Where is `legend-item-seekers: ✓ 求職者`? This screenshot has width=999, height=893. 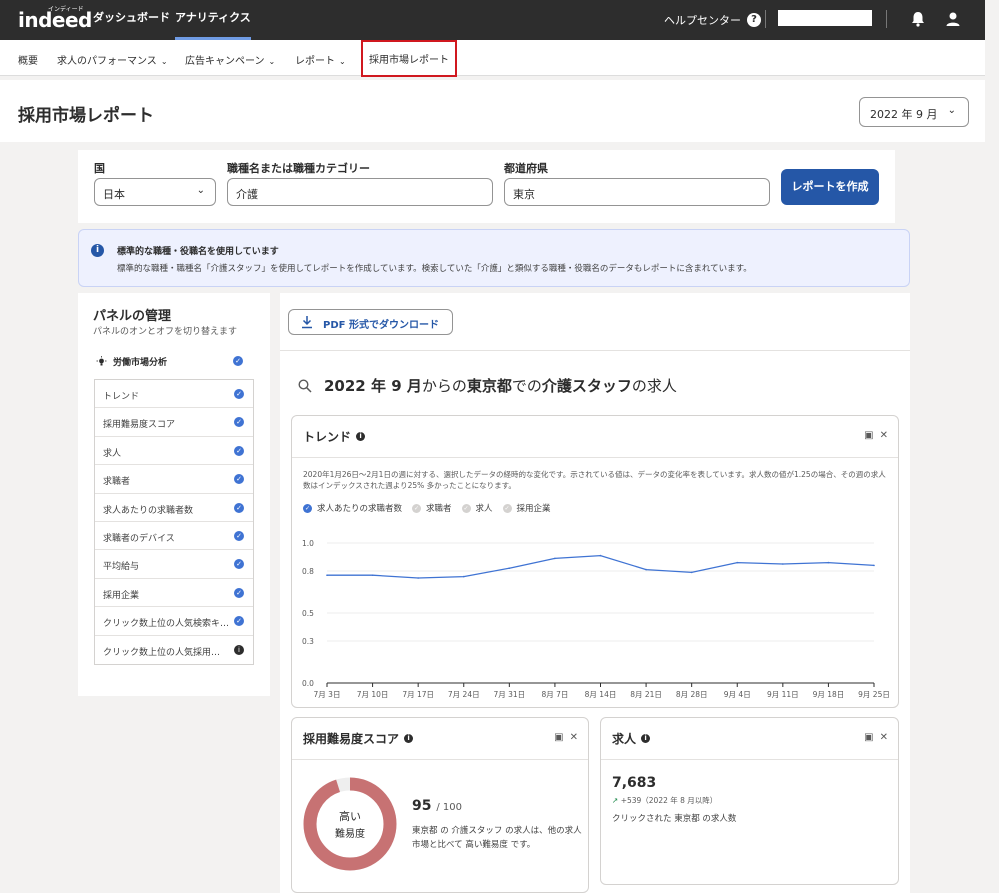 legend-item-seekers: ✓ 求職者 is located at coordinates (432, 508).